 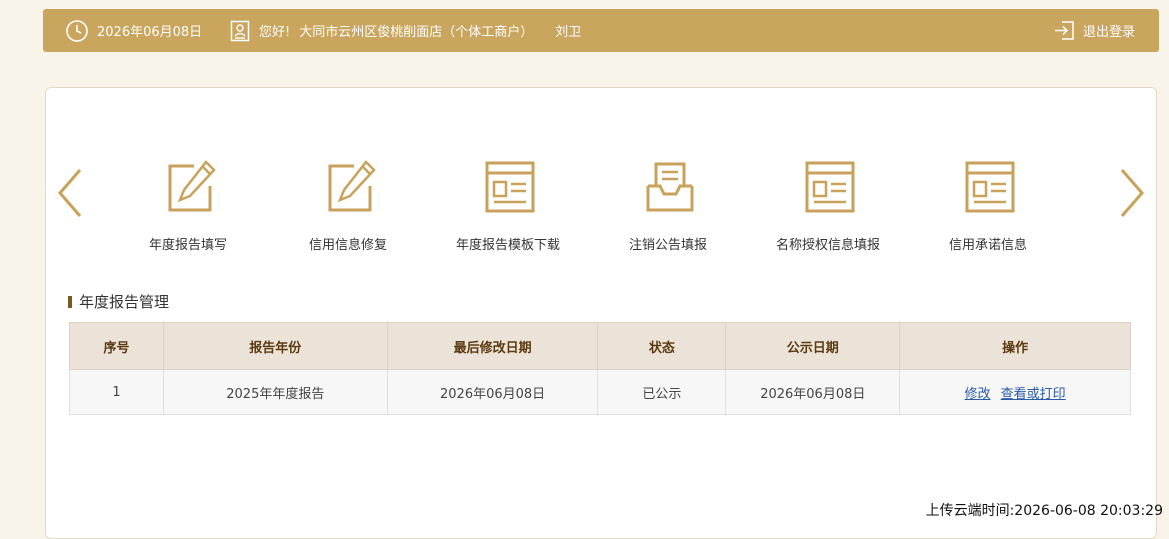 I want to click on carousel-prev-button, so click(x=70, y=195).